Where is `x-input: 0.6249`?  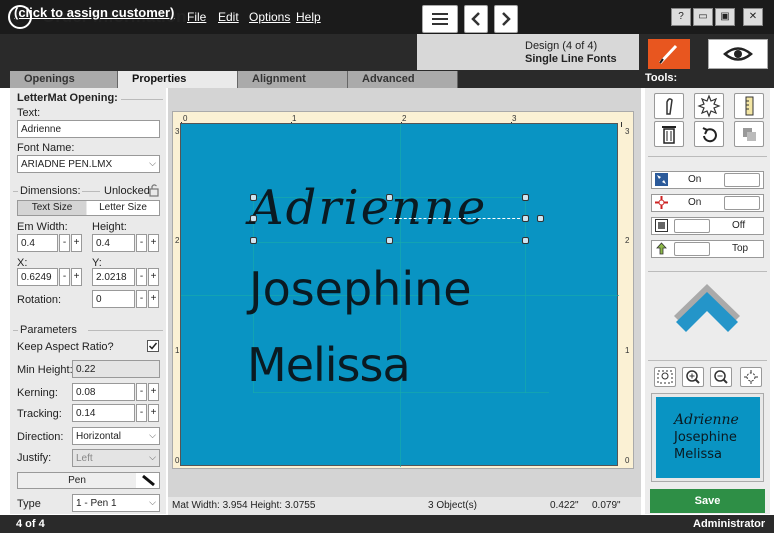
x-input: 0.6249 is located at coordinates (37, 277).